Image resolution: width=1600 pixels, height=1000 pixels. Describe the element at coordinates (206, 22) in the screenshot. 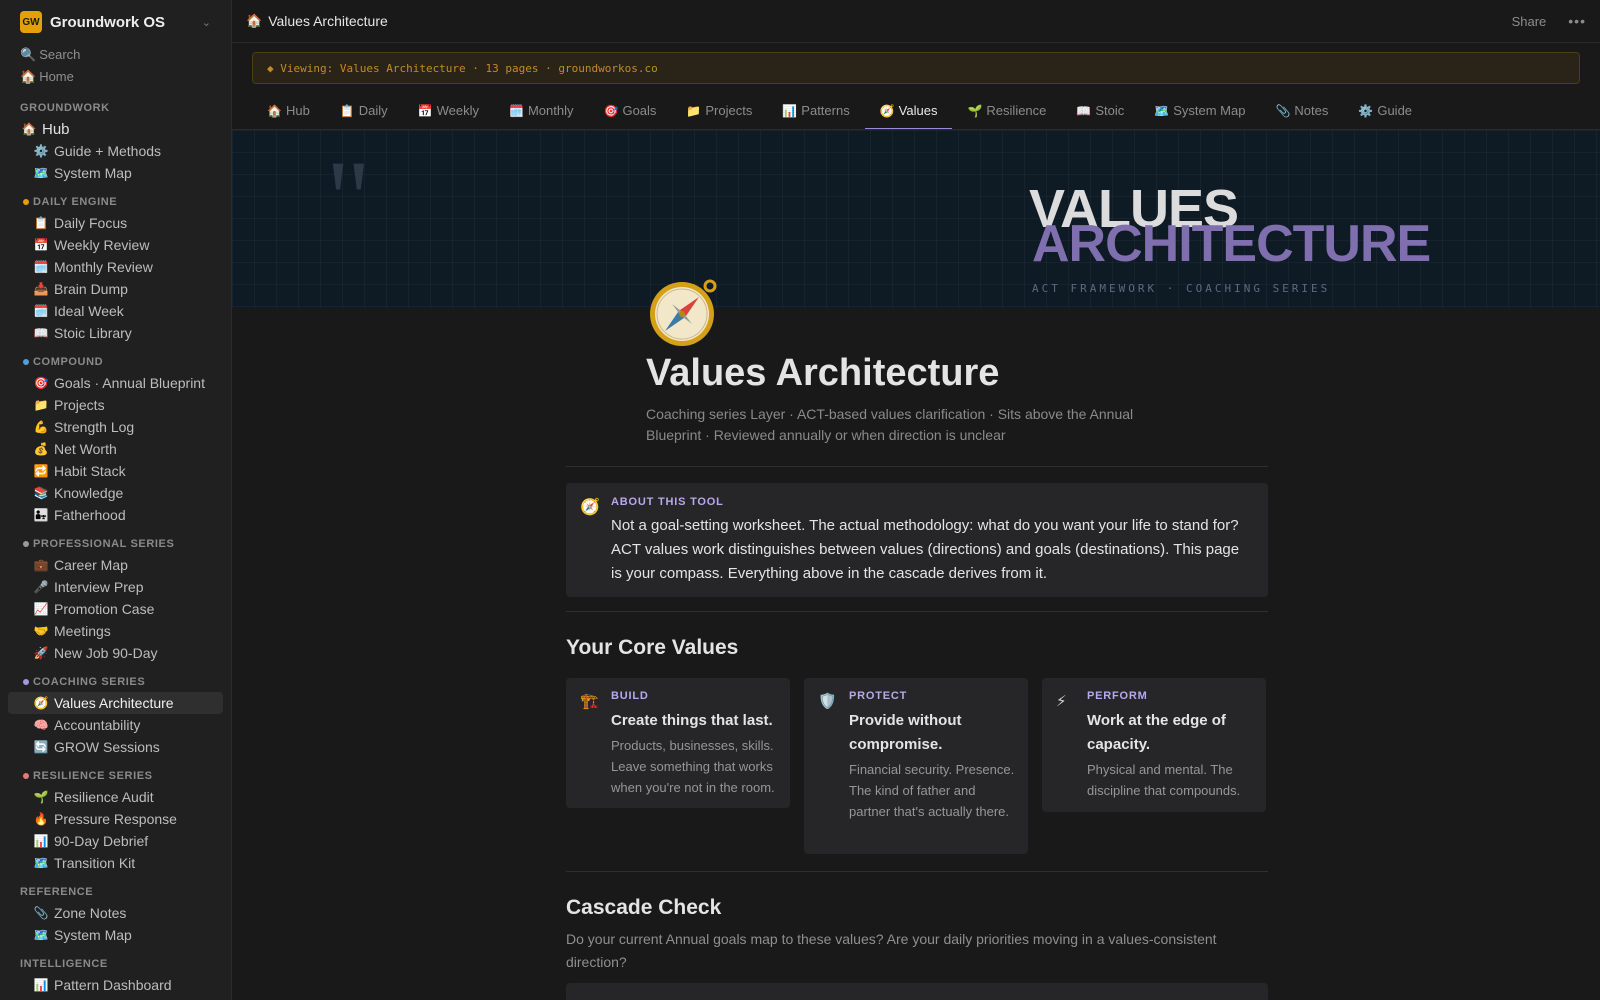

I see `chevron-down-icon: ⌄` at that location.